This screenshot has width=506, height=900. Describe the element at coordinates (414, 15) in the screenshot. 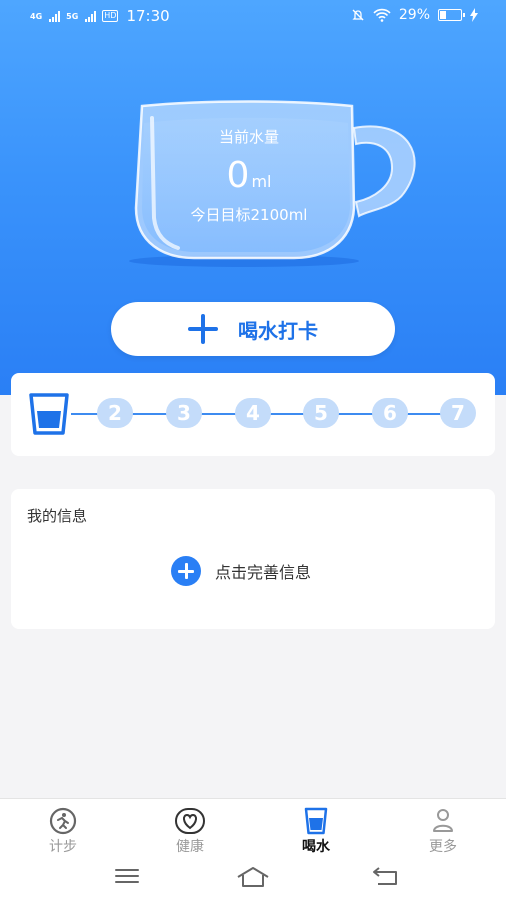

I see `battery-percent: 29%` at that location.